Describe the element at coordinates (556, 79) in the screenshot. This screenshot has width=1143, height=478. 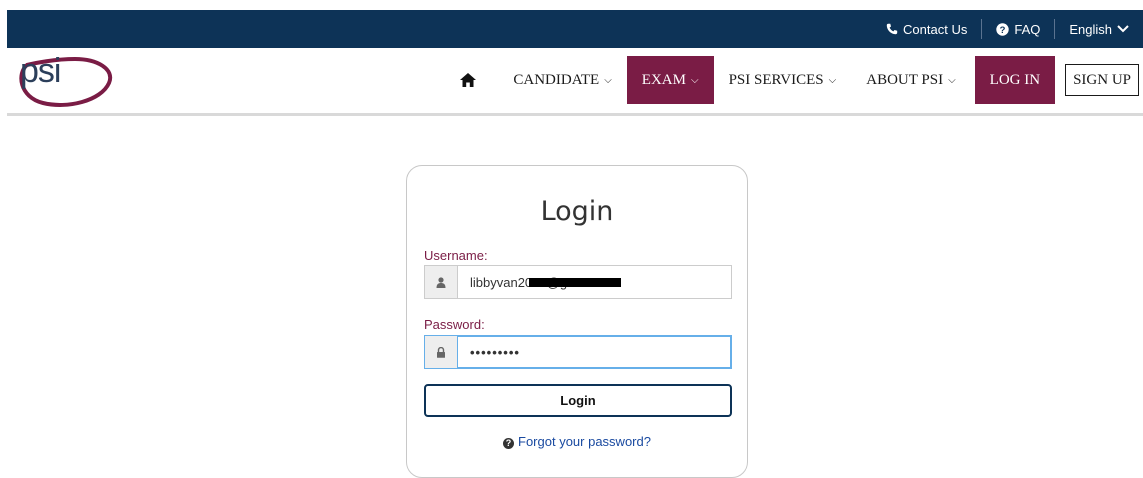
I see `nav-candidate-label: CANDIDATE` at that location.